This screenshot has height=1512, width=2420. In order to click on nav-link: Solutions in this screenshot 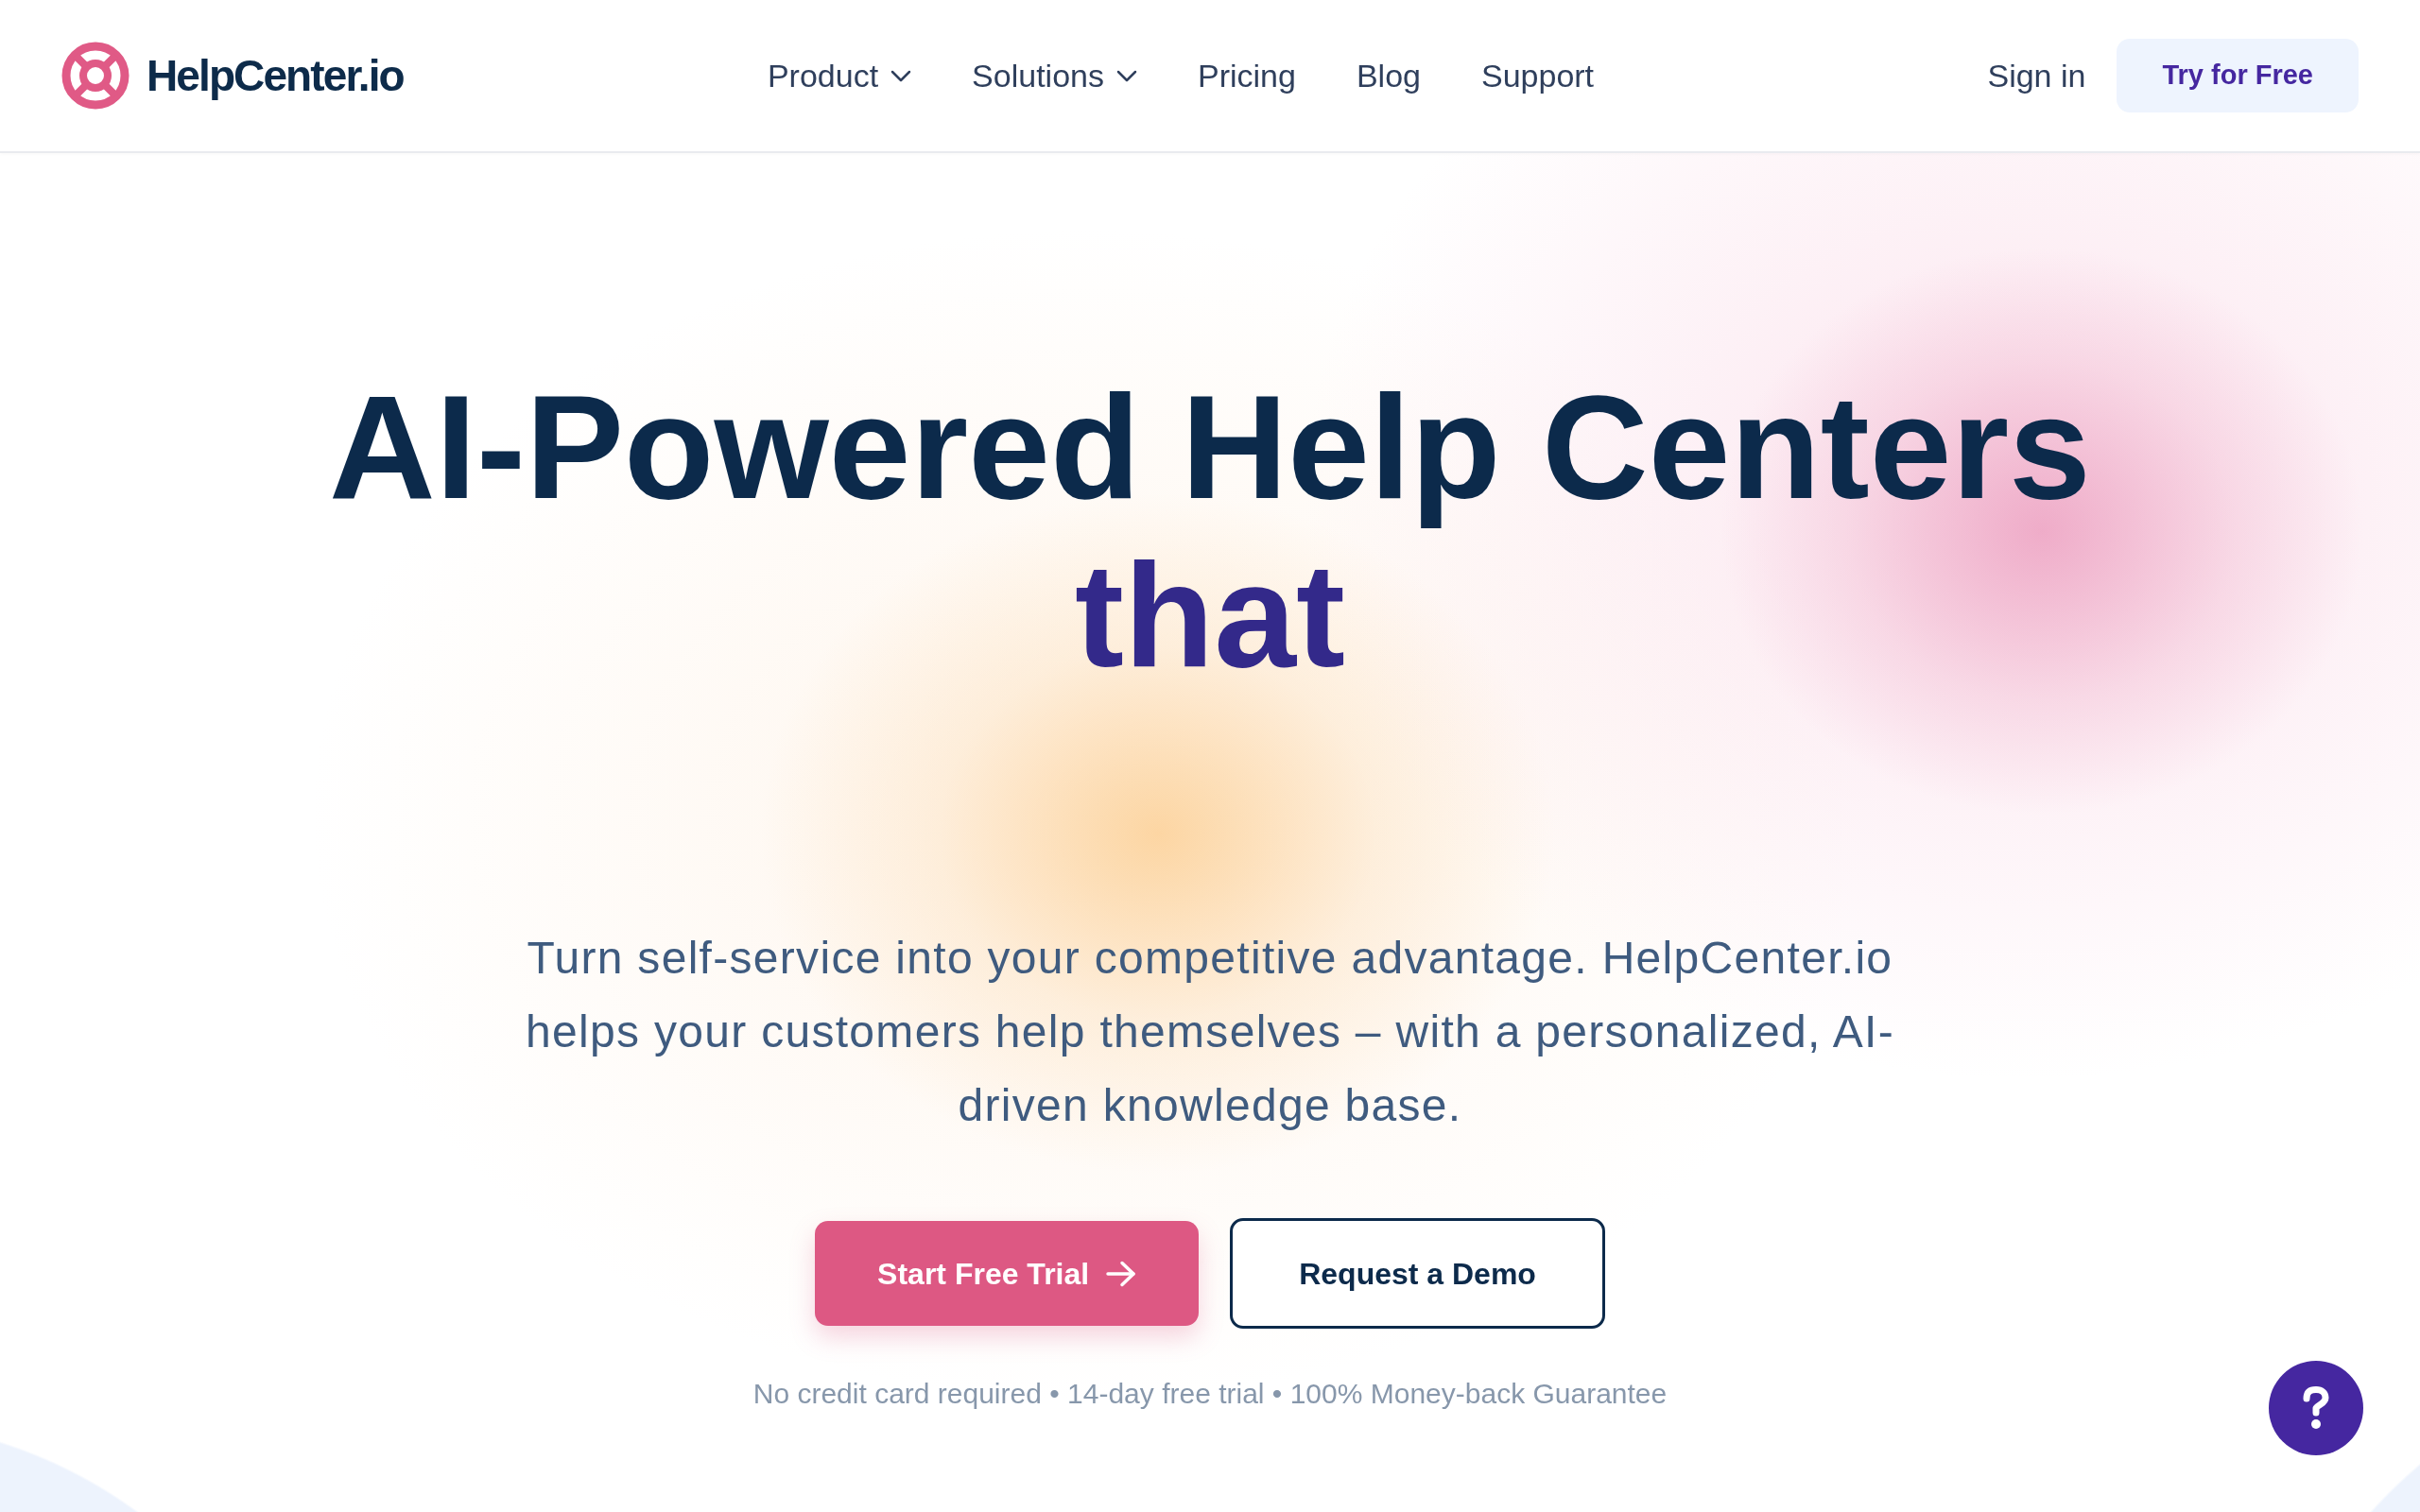, I will do `click(1054, 75)`.